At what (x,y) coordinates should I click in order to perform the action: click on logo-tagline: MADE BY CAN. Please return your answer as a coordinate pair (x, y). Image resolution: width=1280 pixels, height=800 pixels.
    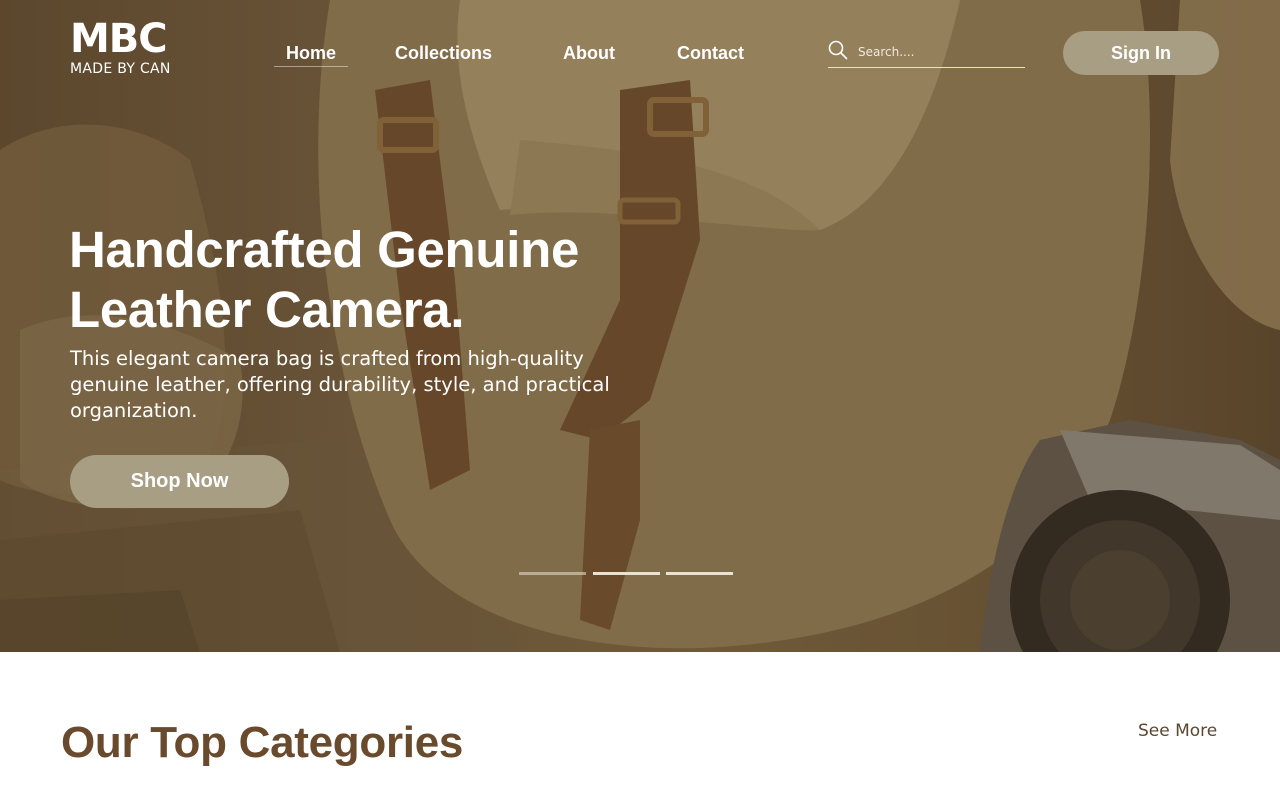
    Looking at the image, I should click on (120, 69).